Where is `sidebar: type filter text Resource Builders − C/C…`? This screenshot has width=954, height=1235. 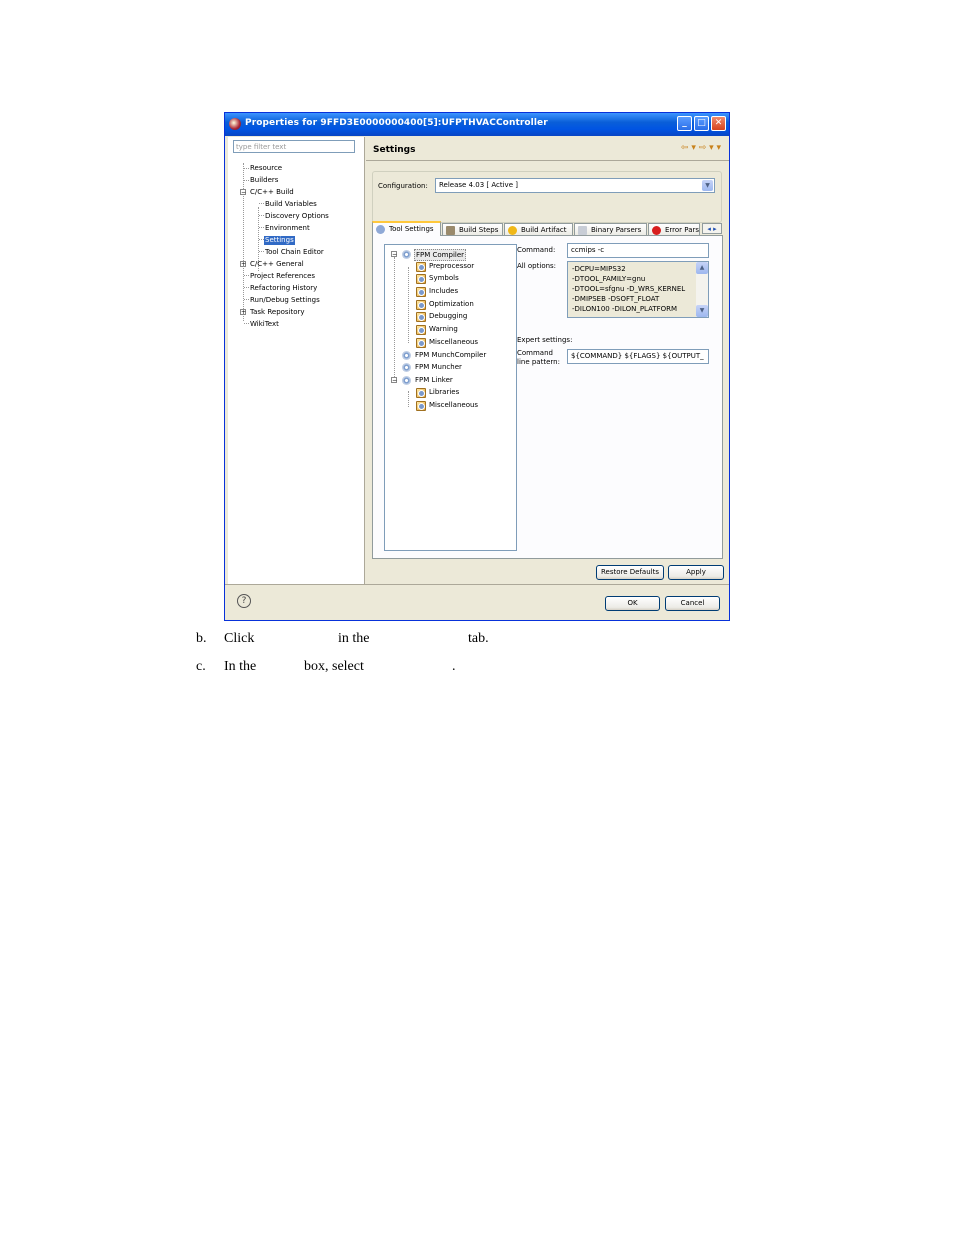 sidebar: type filter text Resource Builders − C/C… is located at coordinates (296, 360).